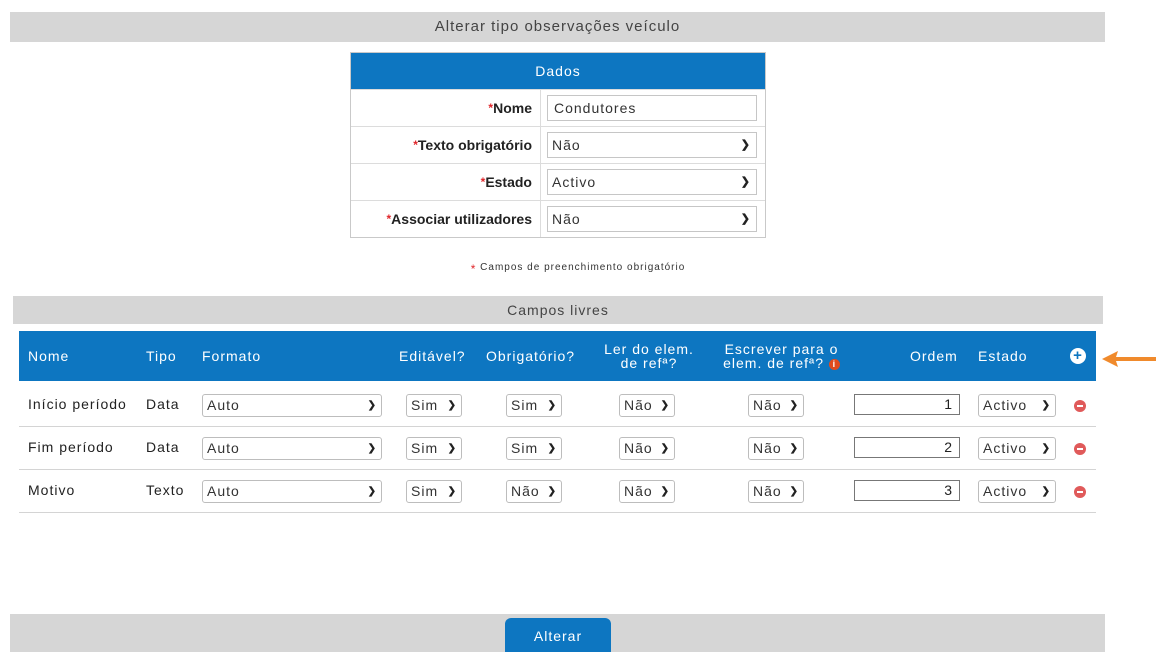 This screenshot has height=654, width=1156. Describe the element at coordinates (834, 364) in the screenshot. I see `info-icon: i` at that location.